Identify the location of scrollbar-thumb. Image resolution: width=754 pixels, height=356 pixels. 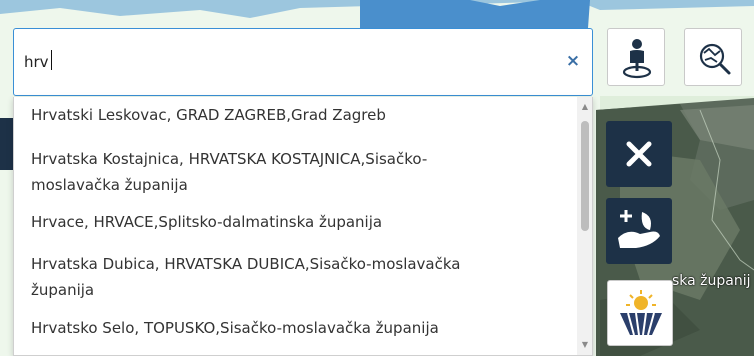
(585, 176).